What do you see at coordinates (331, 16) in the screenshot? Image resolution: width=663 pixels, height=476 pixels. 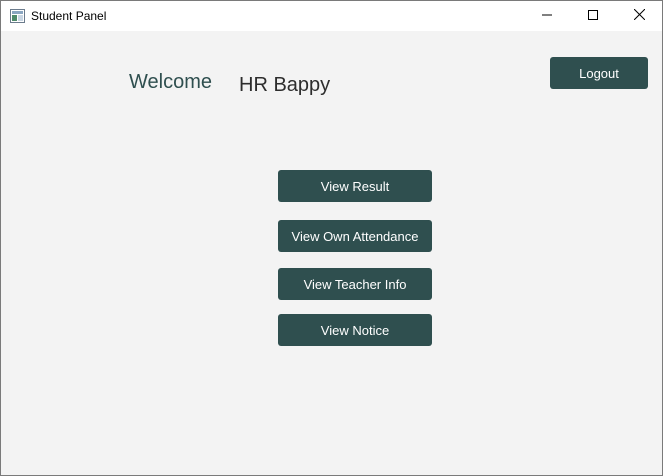 I see `title-bar: Student Panel` at bounding box center [331, 16].